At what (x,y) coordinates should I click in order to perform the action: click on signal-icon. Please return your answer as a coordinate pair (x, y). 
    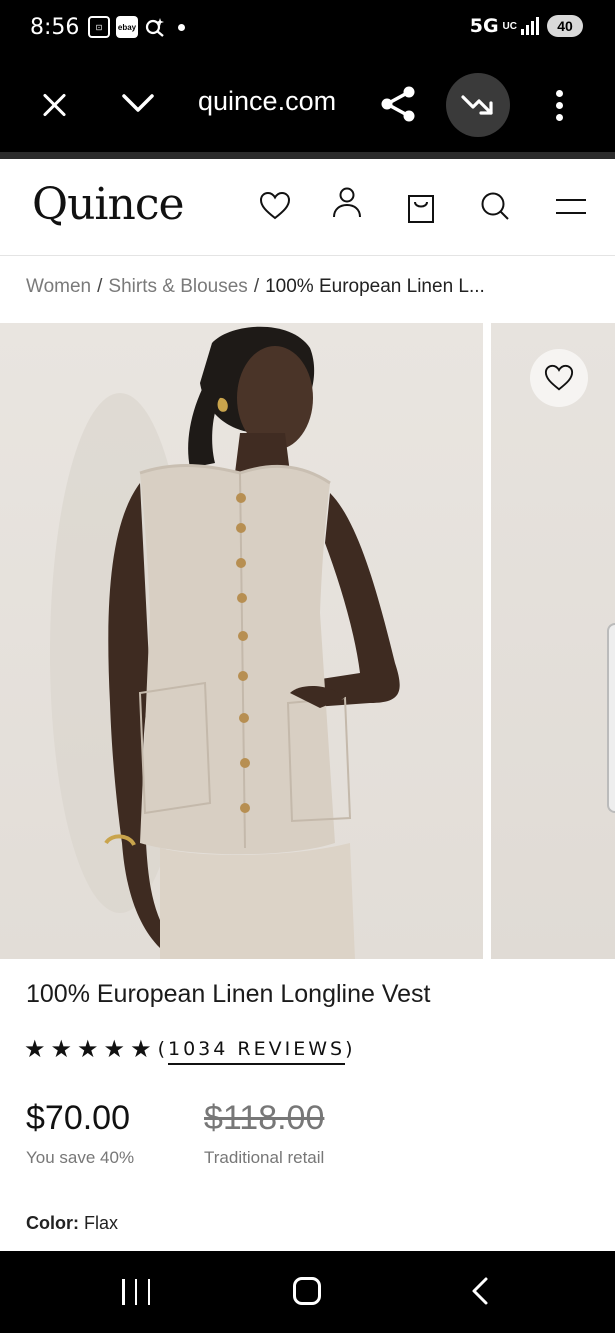
    Looking at the image, I should click on (530, 26).